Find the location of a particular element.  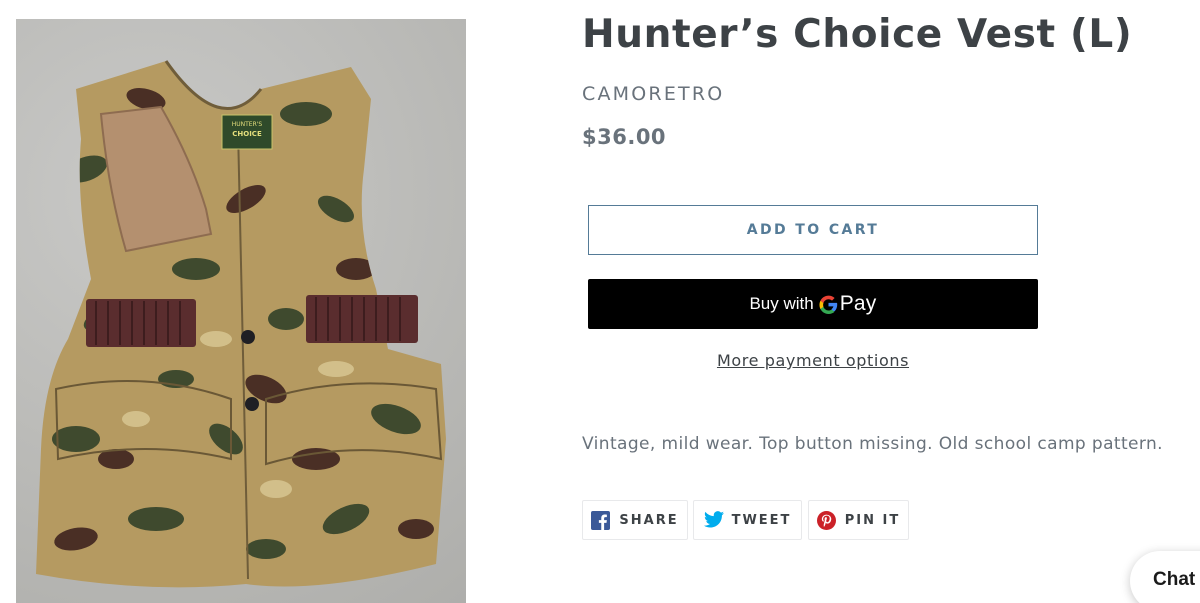

more-payment-options-link: More payment options is located at coordinates (813, 360).